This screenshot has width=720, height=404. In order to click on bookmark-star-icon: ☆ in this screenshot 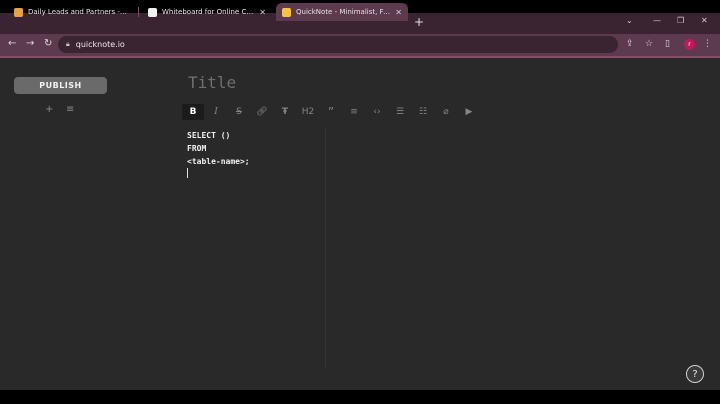, I will do `click(649, 44)`.